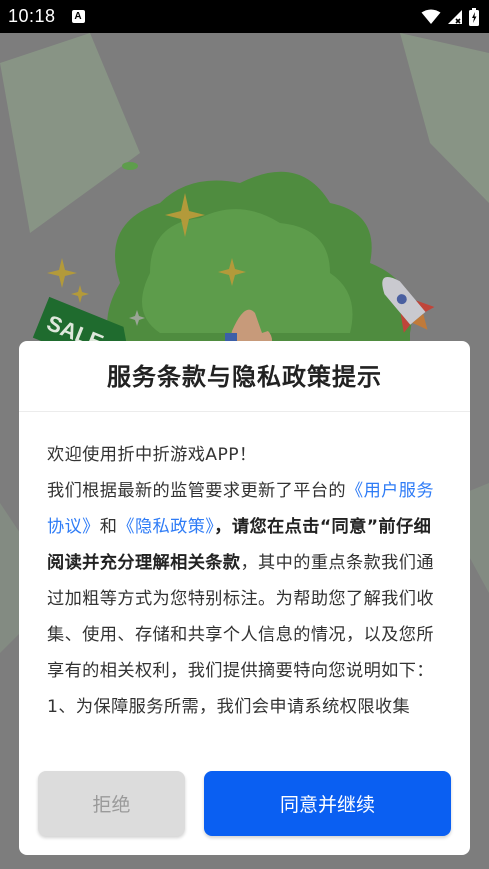  What do you see at coordinates (32, 16) in the screenshot?
I see `status-time: 10:18` at bounding box center [32, 16].